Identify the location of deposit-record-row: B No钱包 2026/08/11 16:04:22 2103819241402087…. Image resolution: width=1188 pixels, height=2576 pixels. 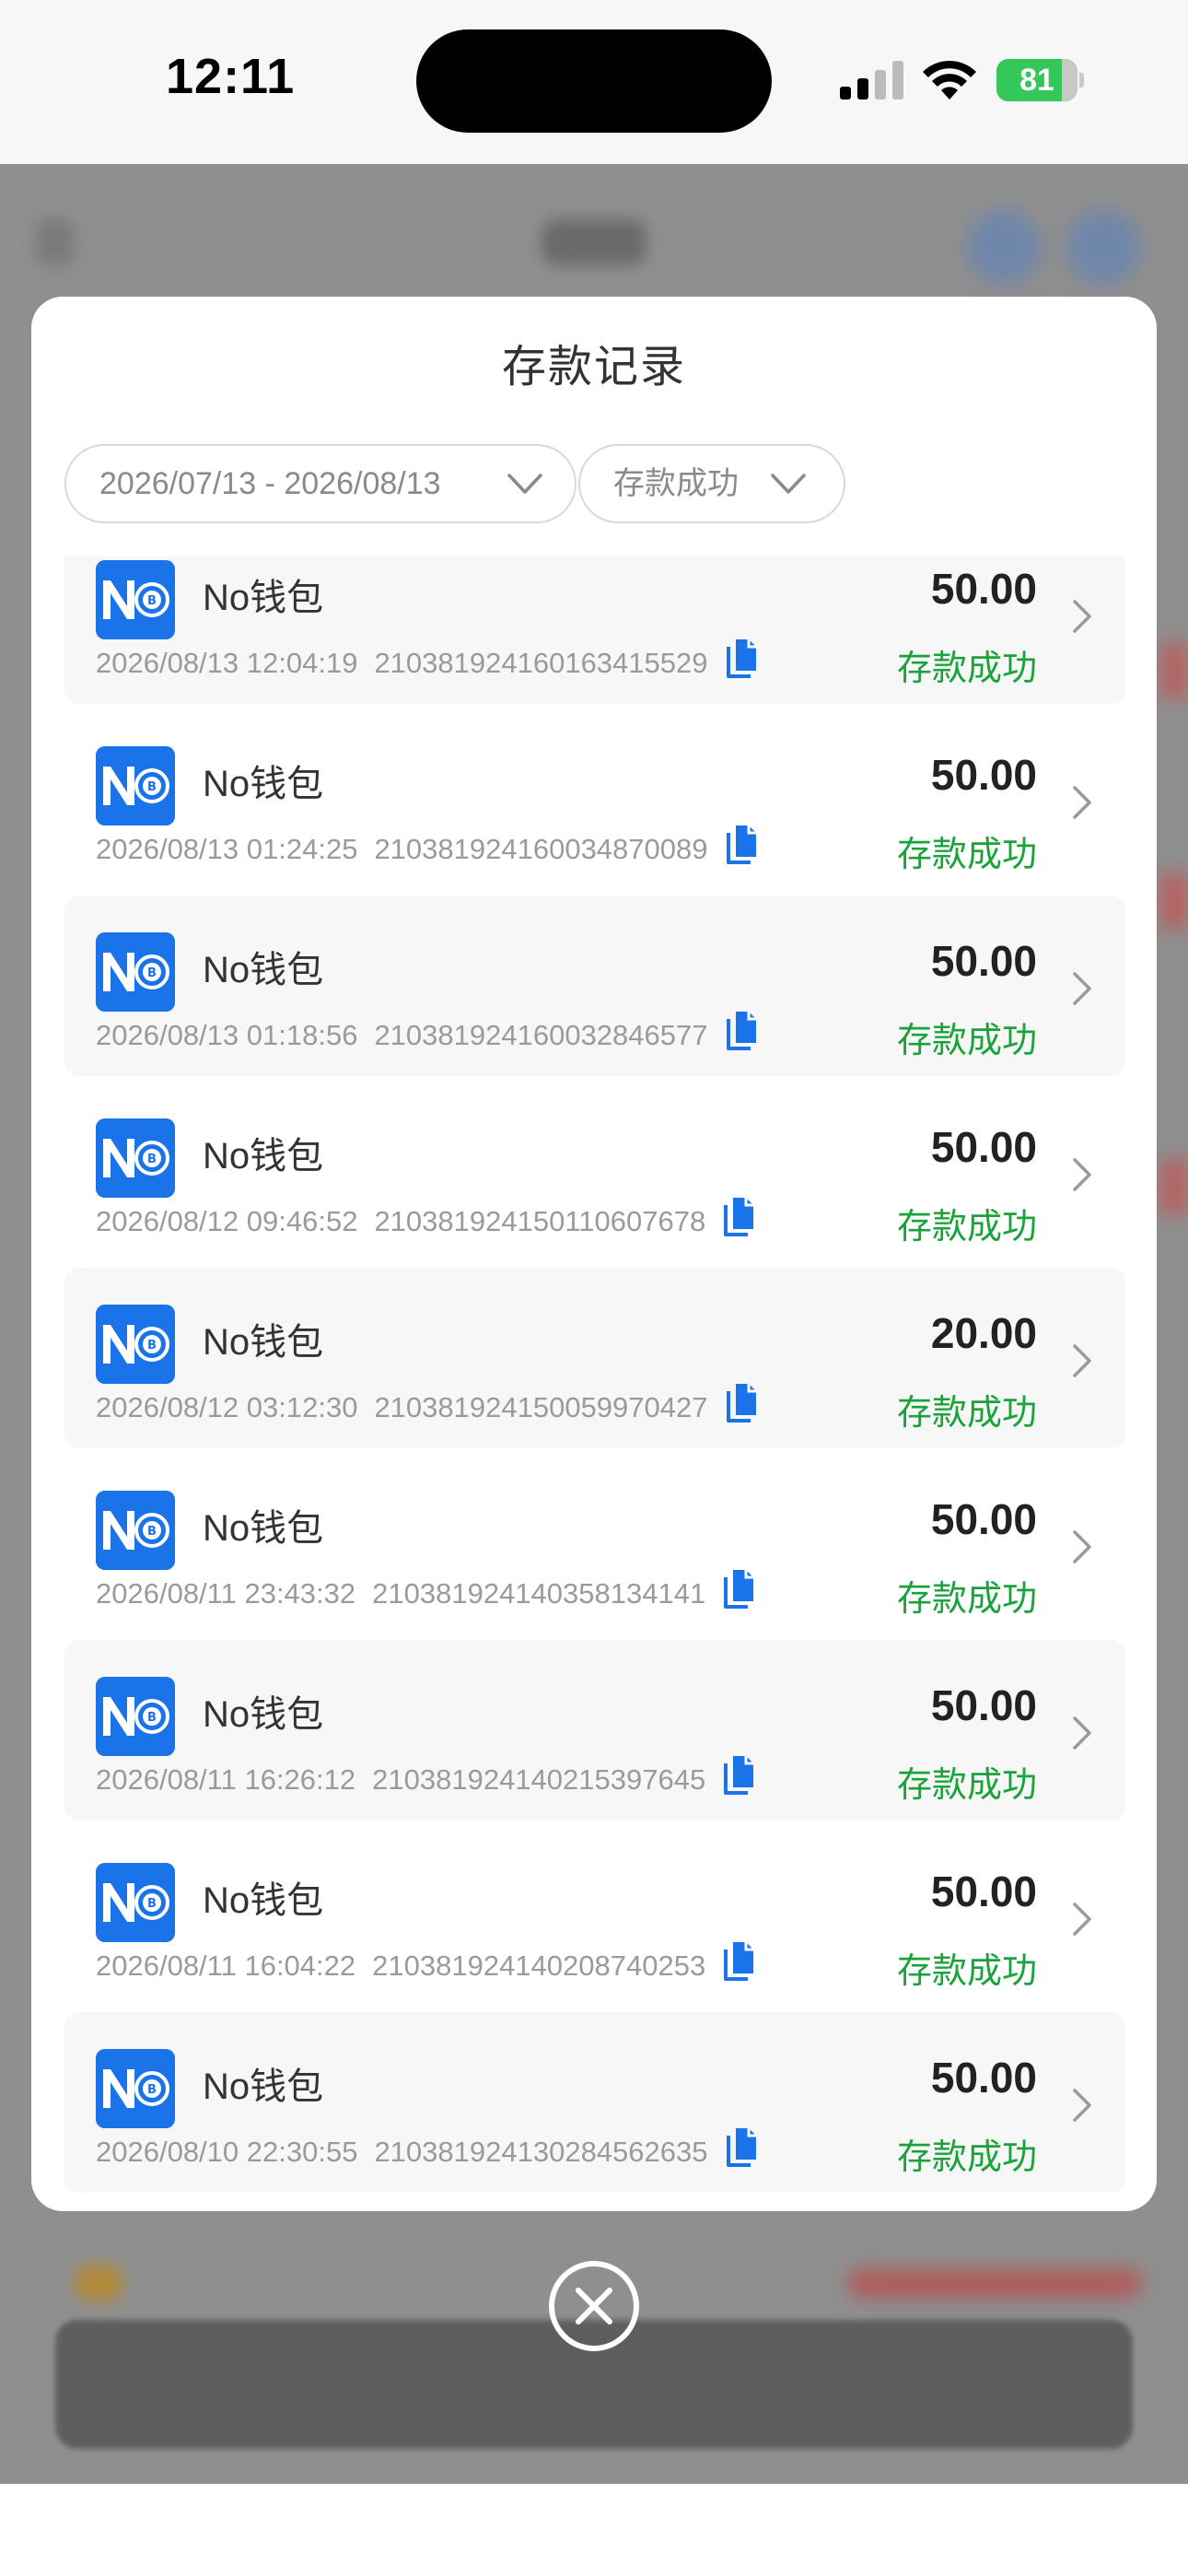
(594, 1916).